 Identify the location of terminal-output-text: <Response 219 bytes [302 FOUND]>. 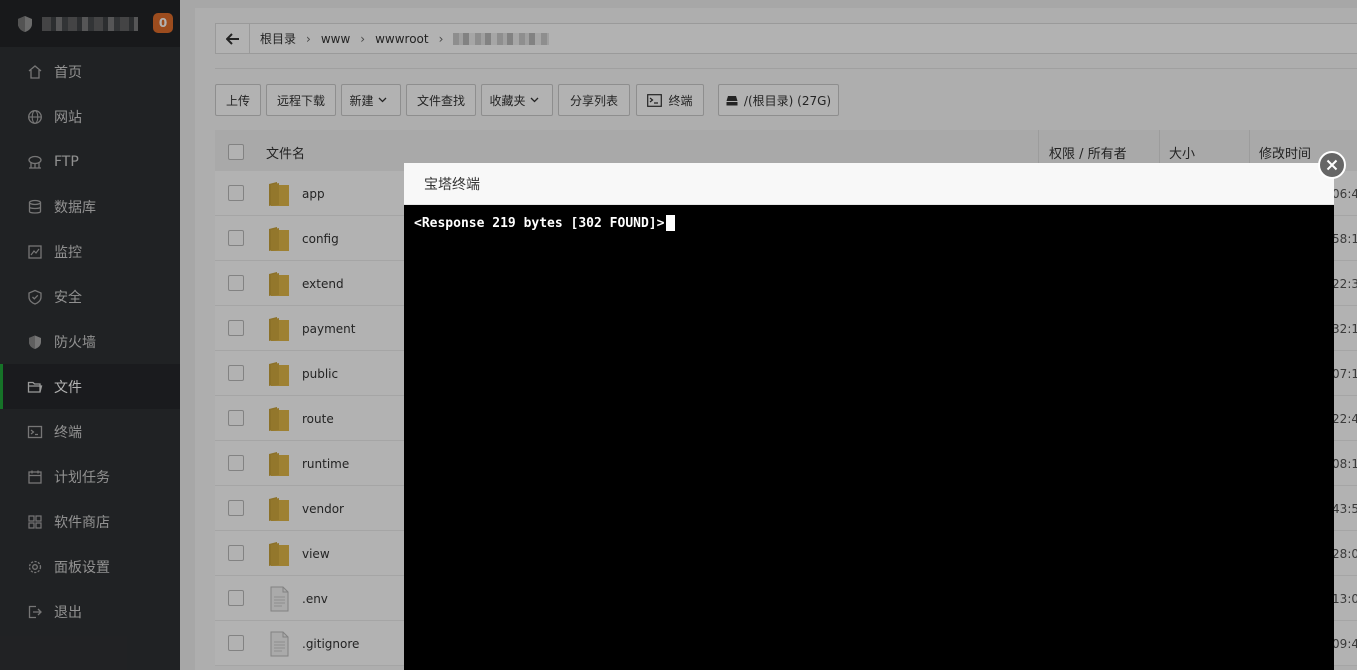
(539, 223).